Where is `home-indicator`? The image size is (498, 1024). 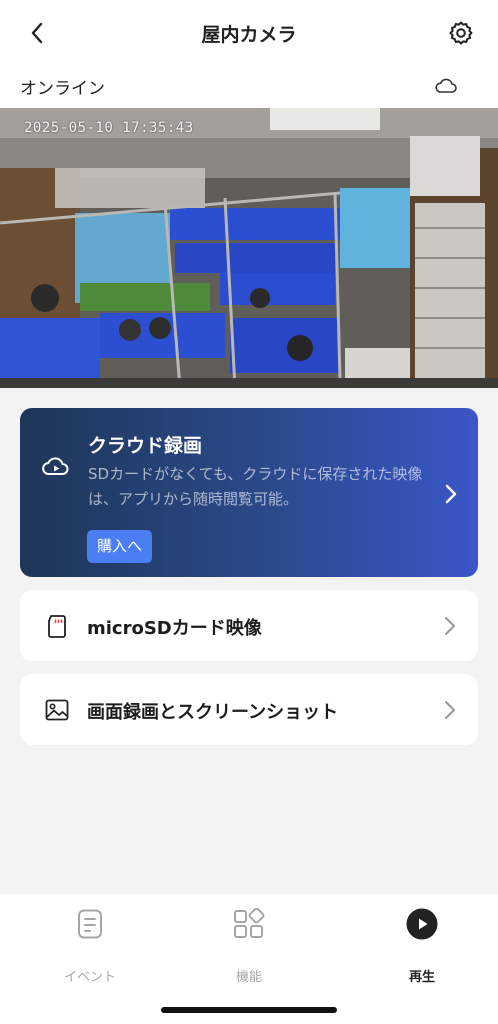 home-indicator is located at coordinates (249, 1010).